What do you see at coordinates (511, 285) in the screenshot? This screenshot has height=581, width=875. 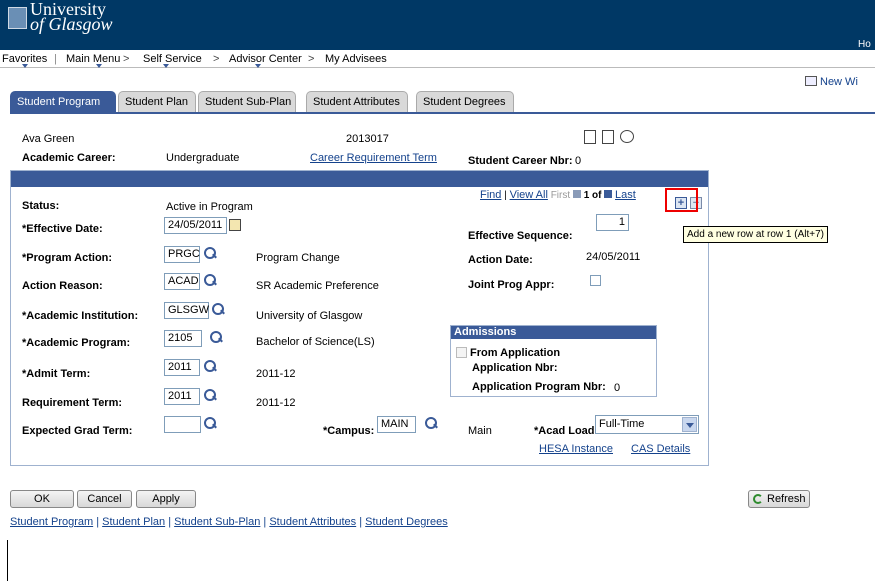 I see `joint-prog-appr-label: Joint Prog Appr:` at bounding box center [511, 285].